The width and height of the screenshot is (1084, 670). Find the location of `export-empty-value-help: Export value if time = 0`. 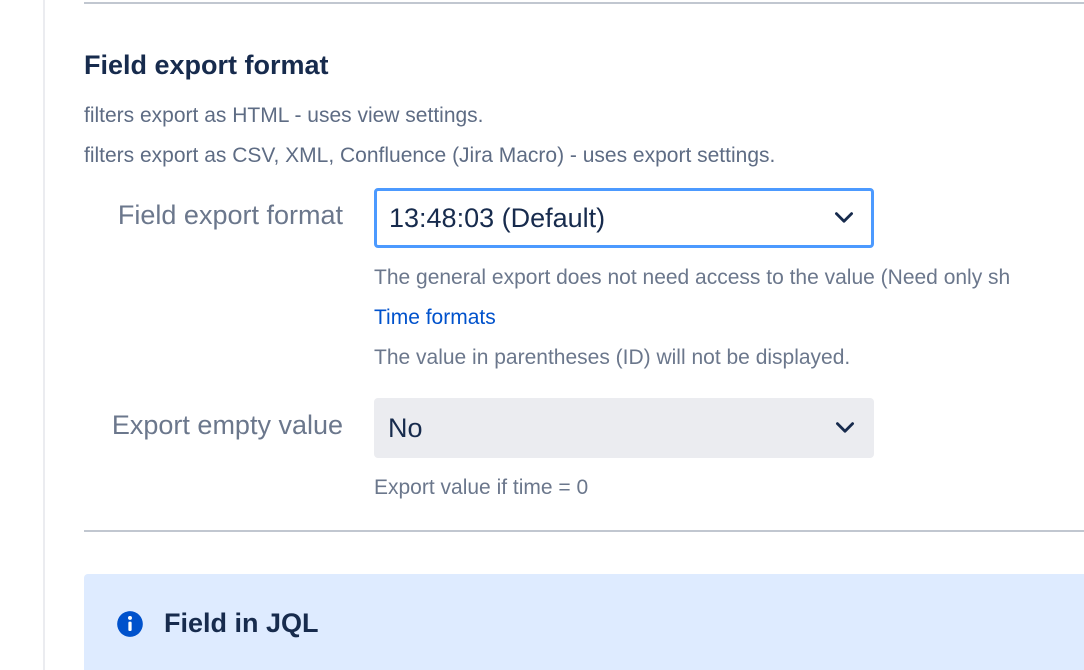

export-empty-value-help: Export value if time = 0 is located at coordinates (481, 487).